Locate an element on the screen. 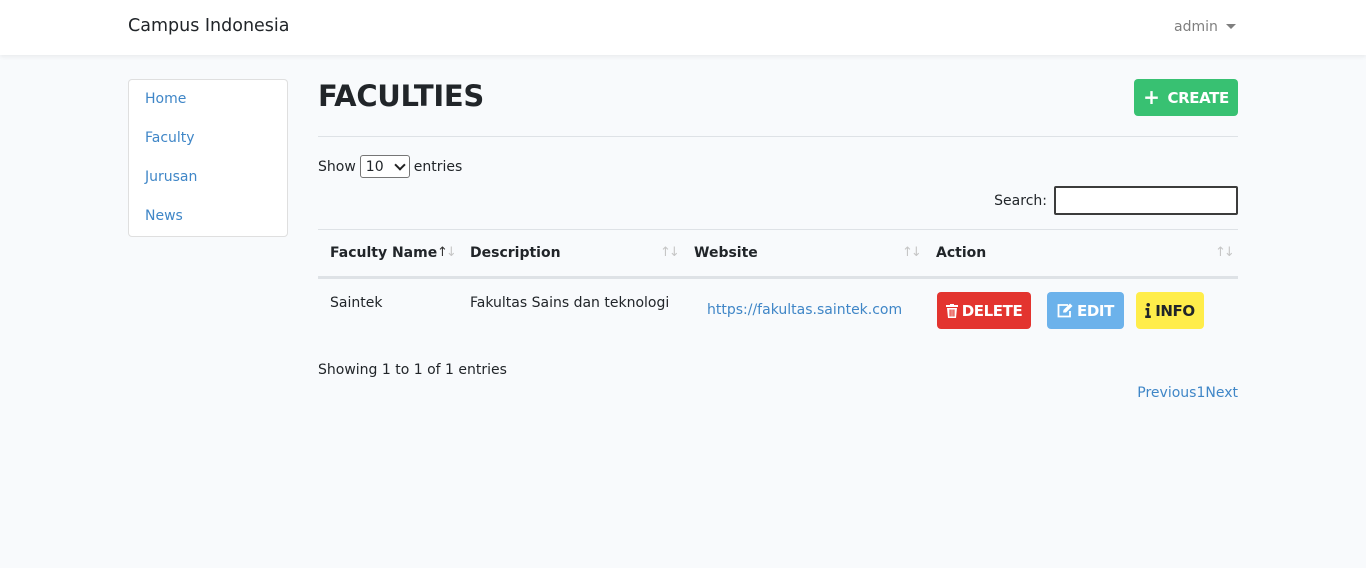 Image resolution: width=1366 pixels, height=568 pixels. page-length-control: Show 10 entries is located at coordinates (390, 166).